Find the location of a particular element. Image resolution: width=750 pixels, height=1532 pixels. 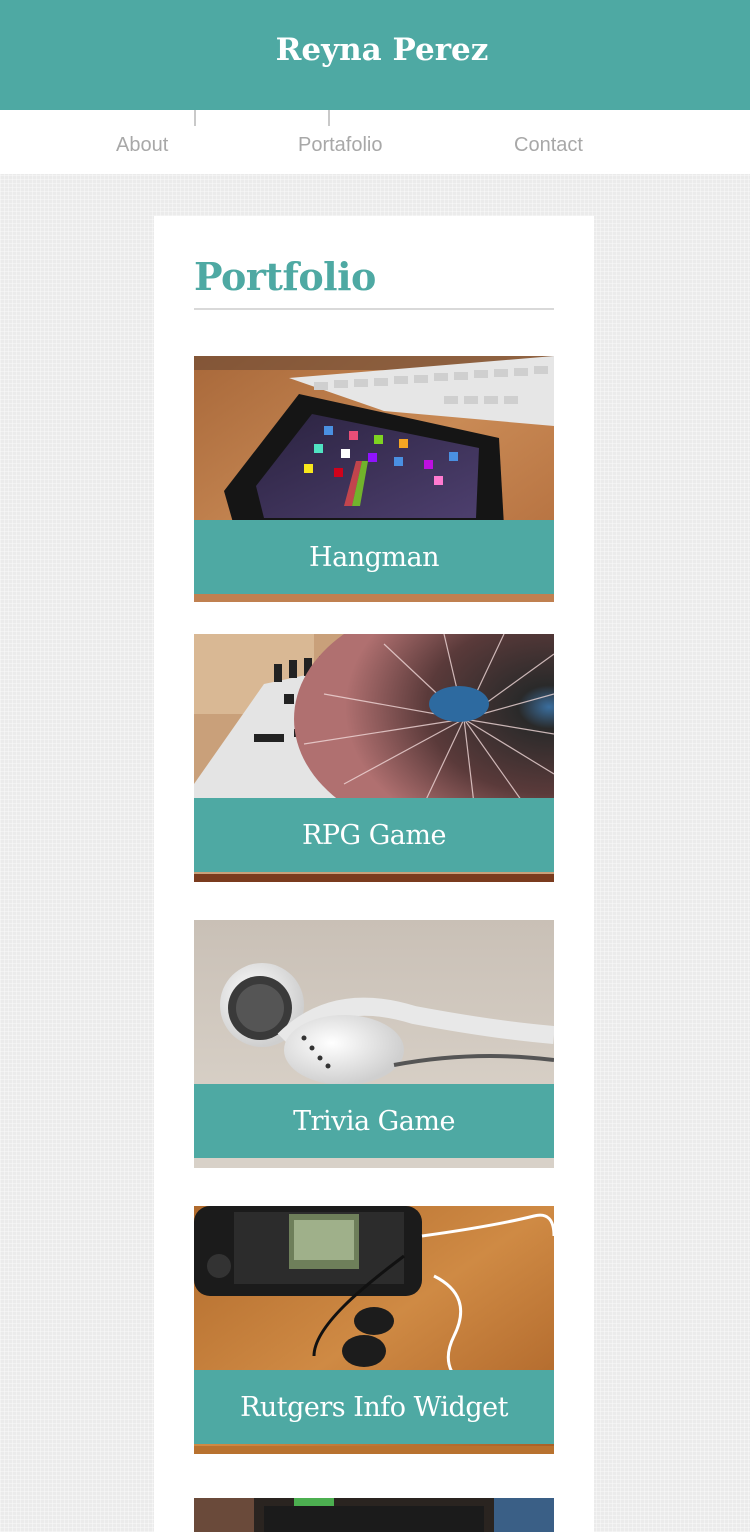

project-title-rutgers-info-widget: Rutgers Info Widget is located at coordinates (374, 1407).